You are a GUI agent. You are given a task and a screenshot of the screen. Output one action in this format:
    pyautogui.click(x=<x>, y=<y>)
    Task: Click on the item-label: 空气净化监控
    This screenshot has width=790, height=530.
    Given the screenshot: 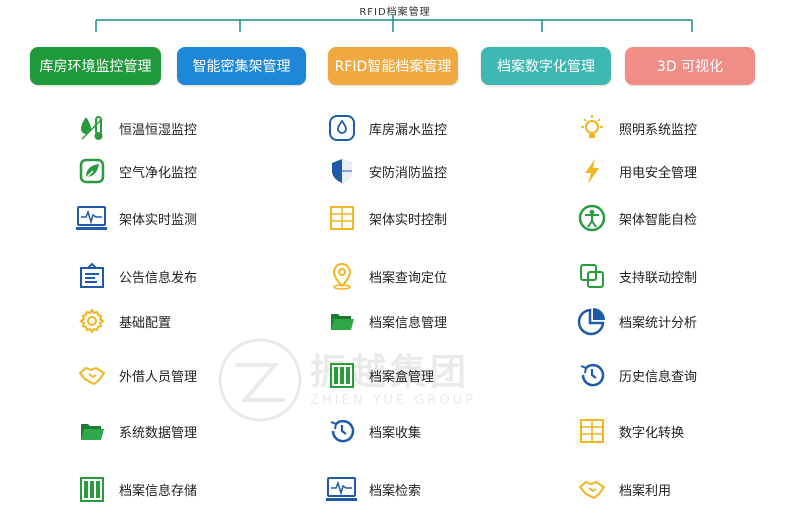 What is the action you would take?
    pyautogui.click(x=158, y=173)
    